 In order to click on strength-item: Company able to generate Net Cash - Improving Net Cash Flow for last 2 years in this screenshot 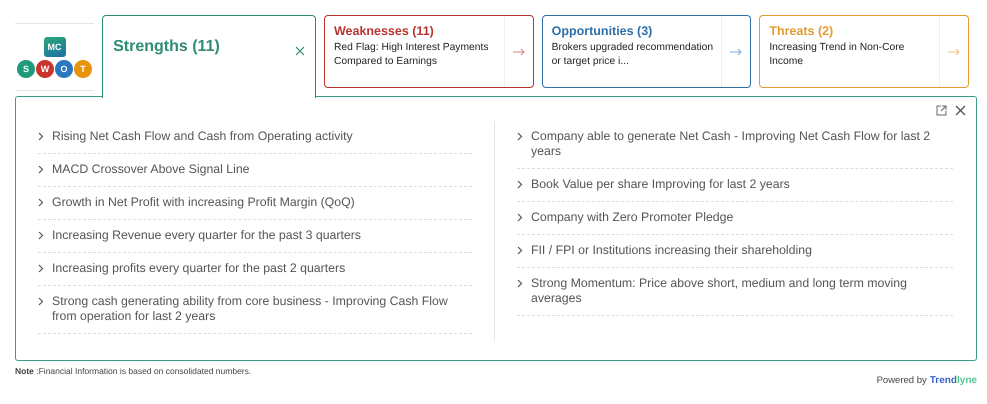, I will do `click(731, 144)`.